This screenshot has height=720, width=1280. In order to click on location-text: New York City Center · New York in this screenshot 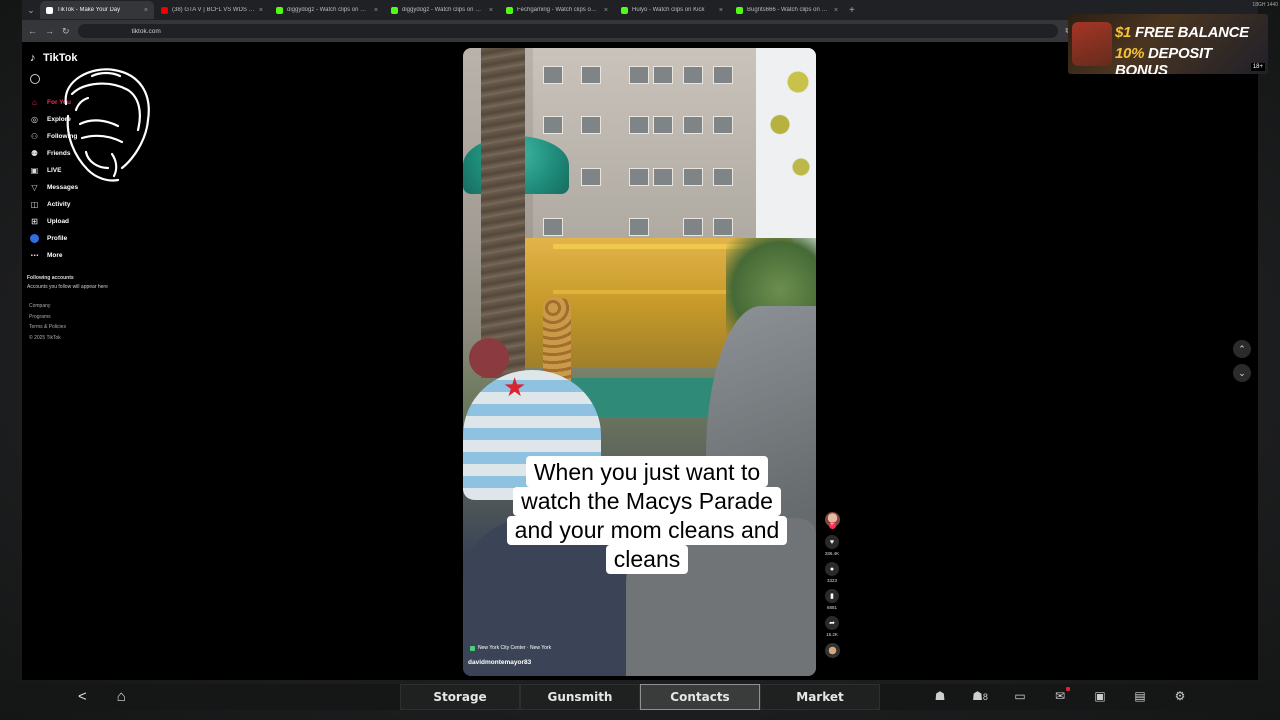, I will do `click(515, 648)`.